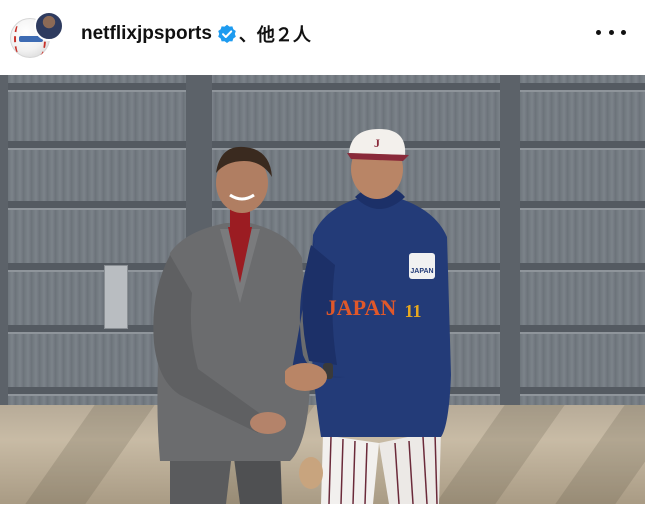 Image resolution: width=645 pixels, height=511 pixels. I want to click on post-header: netflixjpsports 、他２人, so click(322, 36).